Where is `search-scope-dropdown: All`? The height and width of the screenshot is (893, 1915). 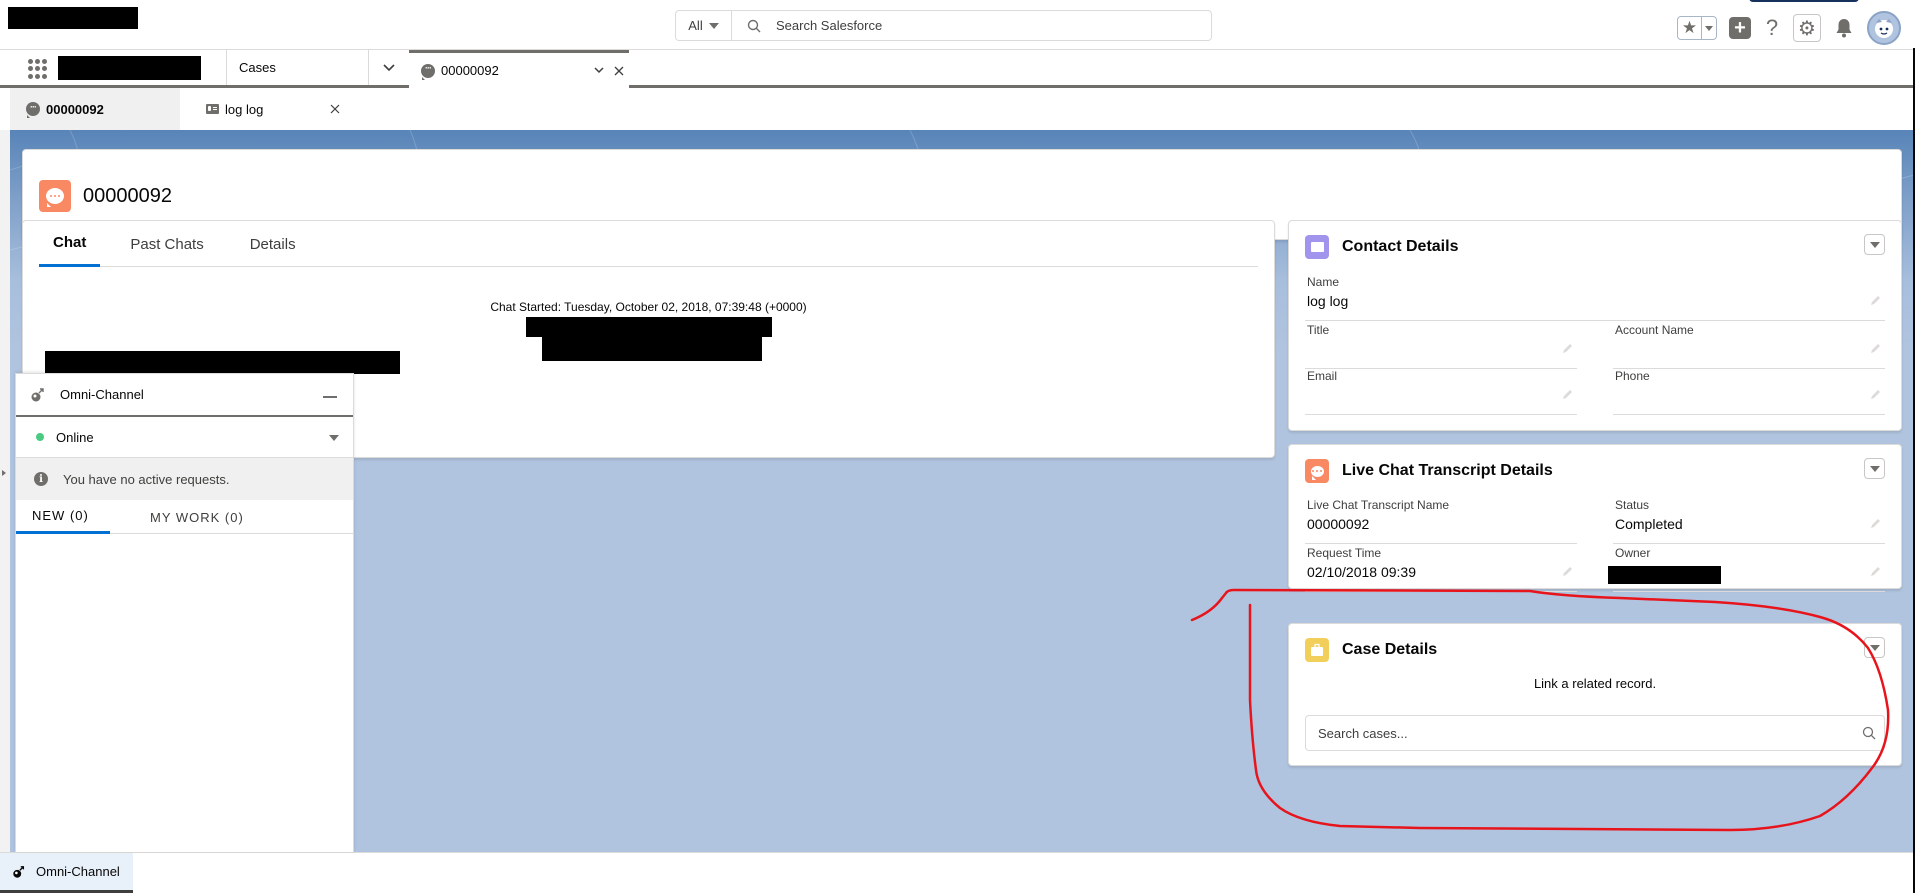 search-scope-dropdown: All is located at coordinates (704, 25).